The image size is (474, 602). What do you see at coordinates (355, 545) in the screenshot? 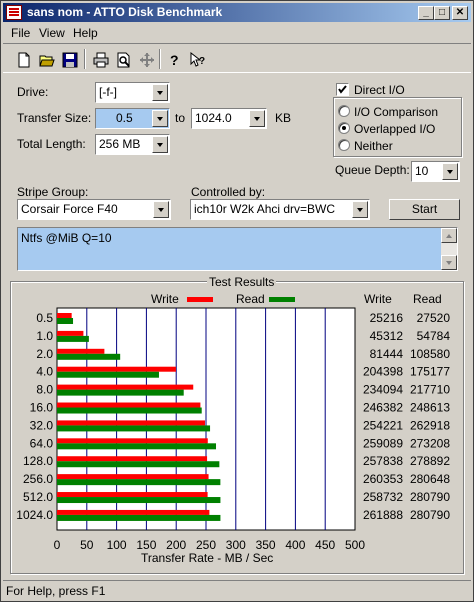
I see `x-tick-label: 500` at bounding box center [355, 545].